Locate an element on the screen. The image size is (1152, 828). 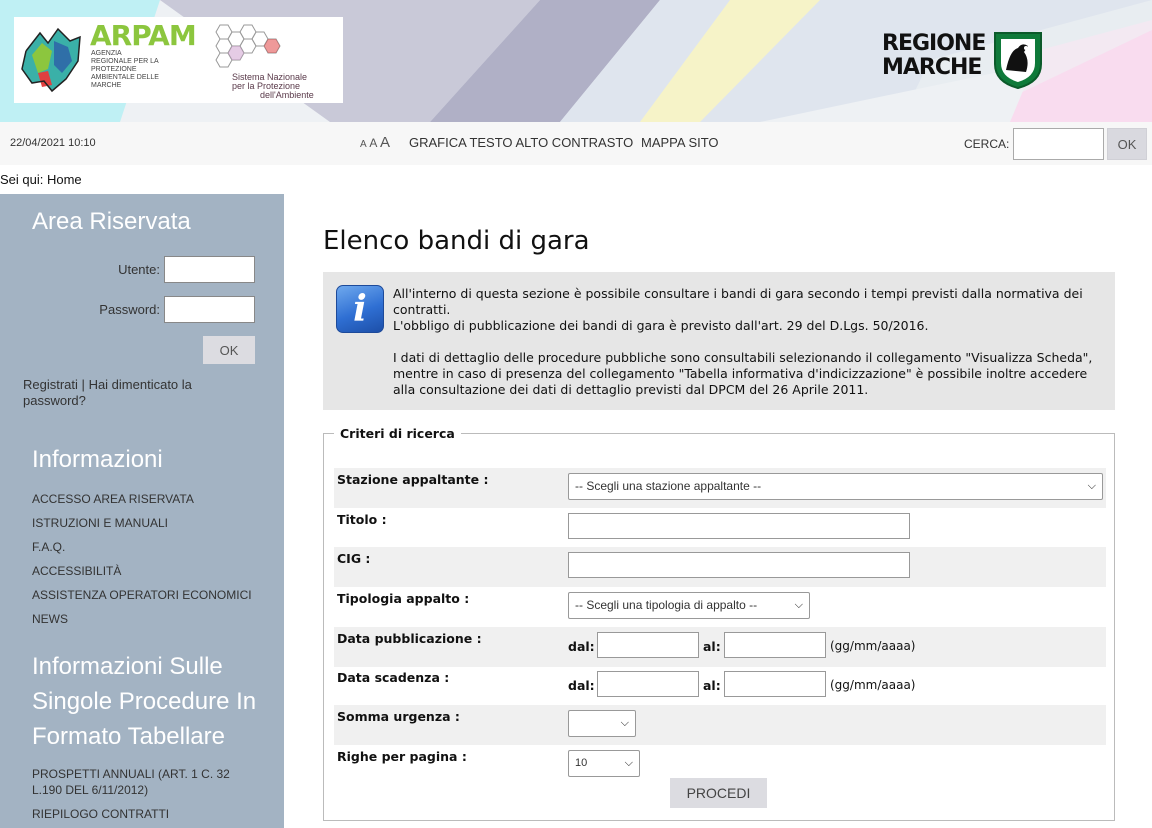
font-size-medium-button: A is located at coordinates (372, 143).